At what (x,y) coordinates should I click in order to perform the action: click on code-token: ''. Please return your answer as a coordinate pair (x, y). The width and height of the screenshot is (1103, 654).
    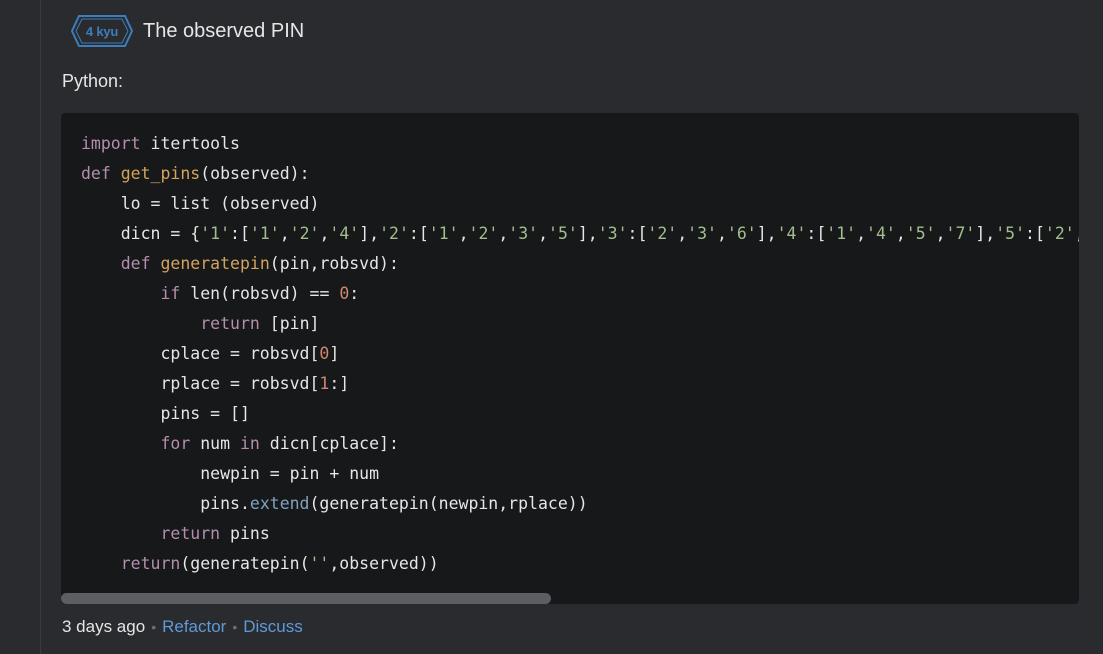
    Looking at the image, I should click on (319, 563).